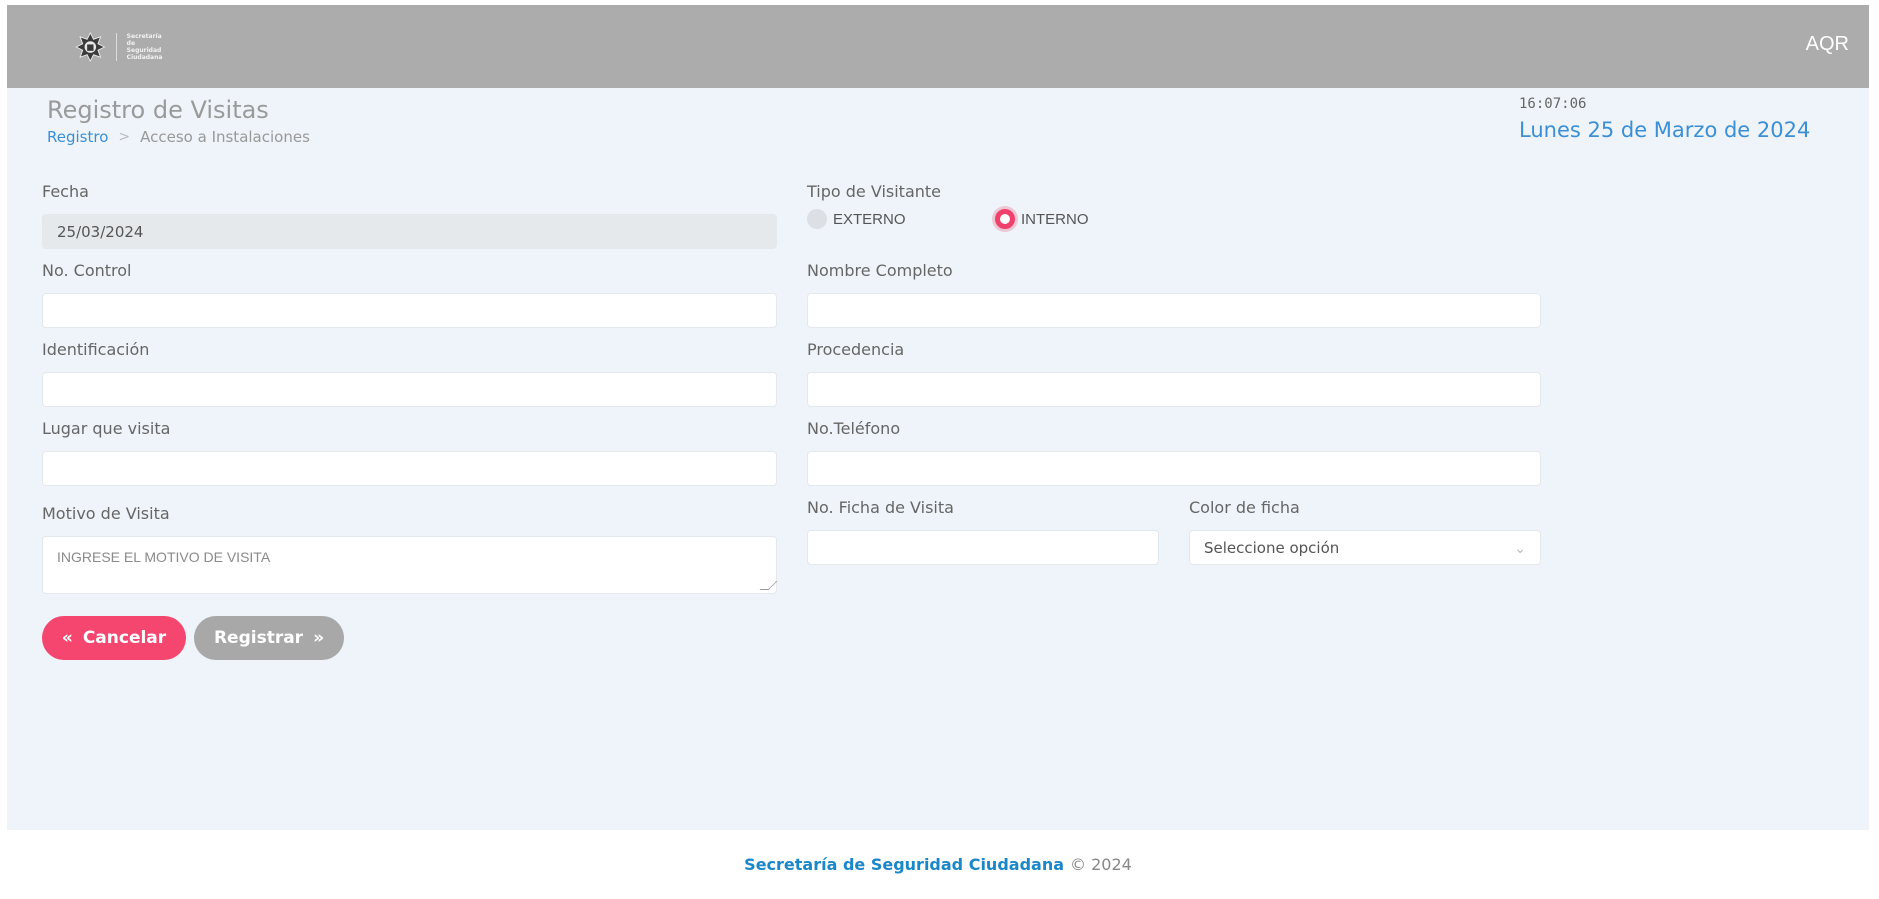 The width and height of the screenshot is (1879, 899). Describe the element at coordinates (410, 565) in the screenshot. I see `motivo-textarea: INGRESE EL MOTIVO DE VISITA` at that location.